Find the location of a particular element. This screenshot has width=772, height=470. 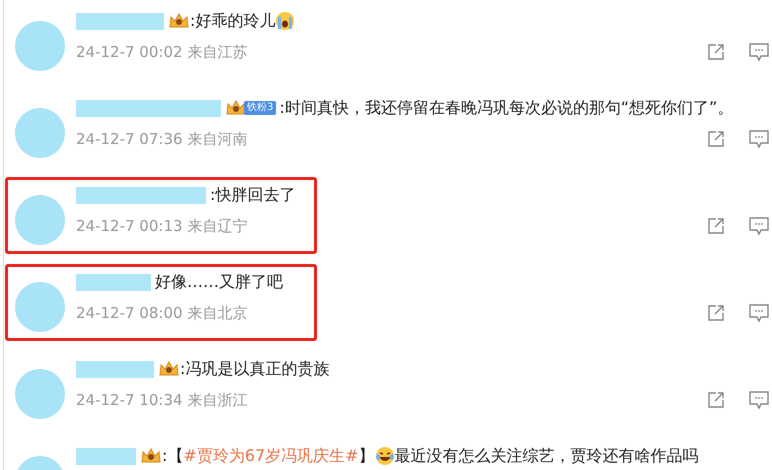

comment-meta: 24-12-7 08:00 来自北京 is located at coordinates (162, 313).